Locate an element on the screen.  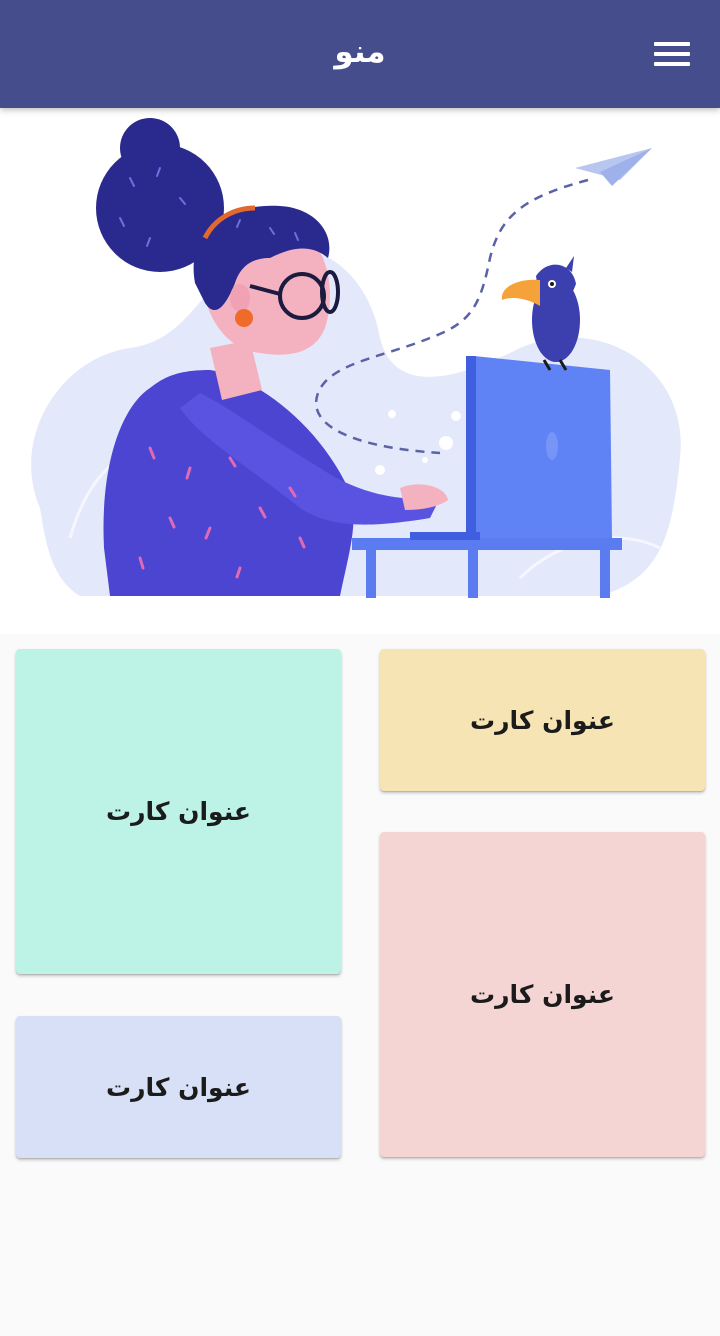
hamburger-menu-icon is located at coordinates (672, 54).